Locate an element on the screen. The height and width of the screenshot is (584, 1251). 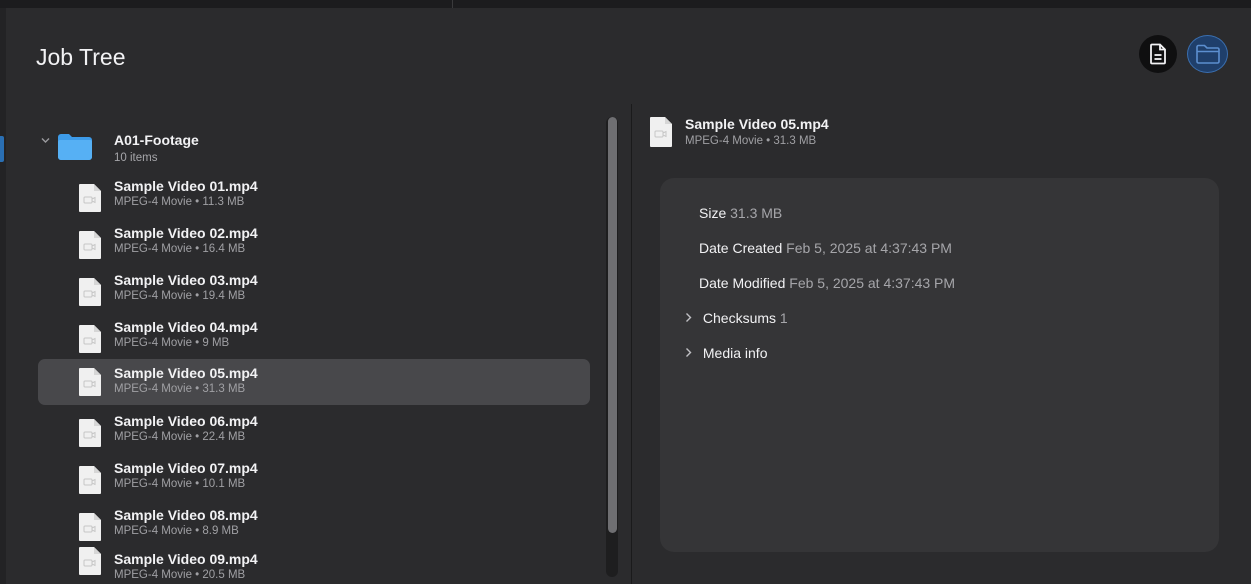
file-meta: MPEG-4 Movie • 16.4 MB is located at coordinates (180, 249).